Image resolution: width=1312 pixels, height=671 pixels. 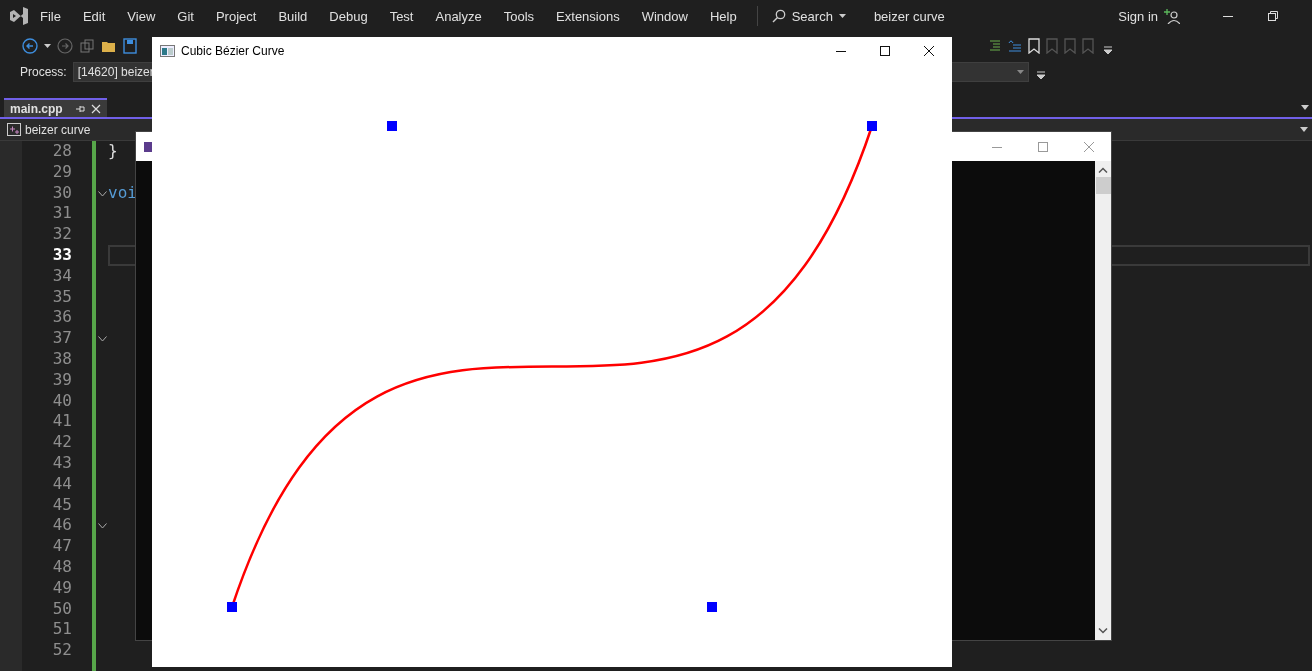 What do you see at coordinates (233, 51) in the screenshot?
I see `window-title: Cubic Bézier Curve` at bounding box center [233, 51].